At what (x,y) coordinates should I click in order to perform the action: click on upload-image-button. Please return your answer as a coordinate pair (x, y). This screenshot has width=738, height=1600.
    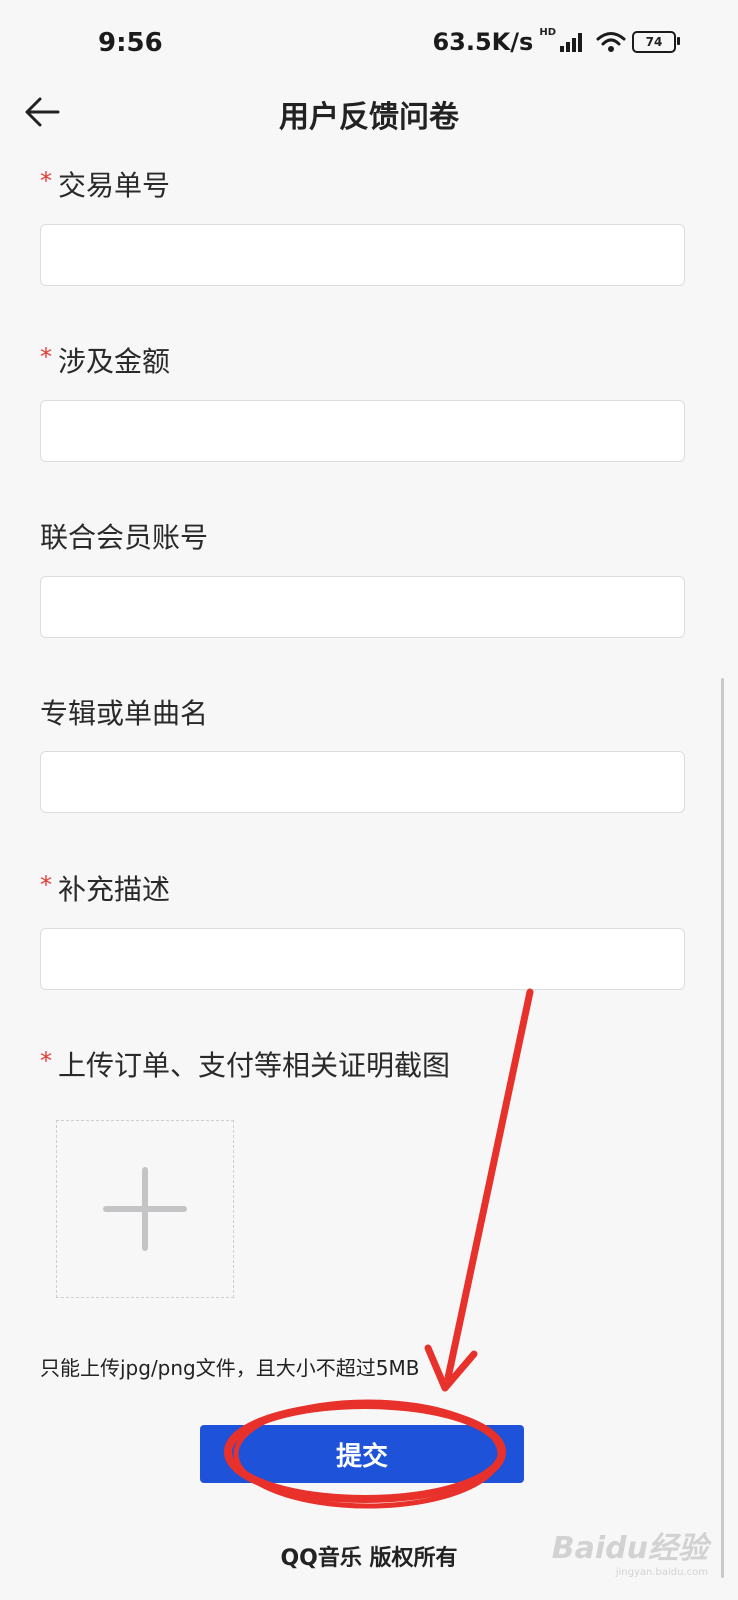
    Looking at the image, I should click on (145, 1209).